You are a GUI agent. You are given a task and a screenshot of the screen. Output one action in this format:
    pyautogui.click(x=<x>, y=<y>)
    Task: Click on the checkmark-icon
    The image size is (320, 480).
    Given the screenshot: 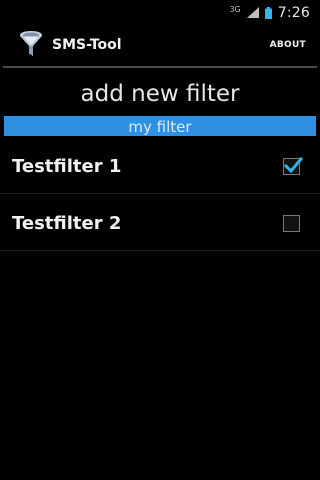 What is the action you would take?
    pyautogui.click(x=293, y=165)
    